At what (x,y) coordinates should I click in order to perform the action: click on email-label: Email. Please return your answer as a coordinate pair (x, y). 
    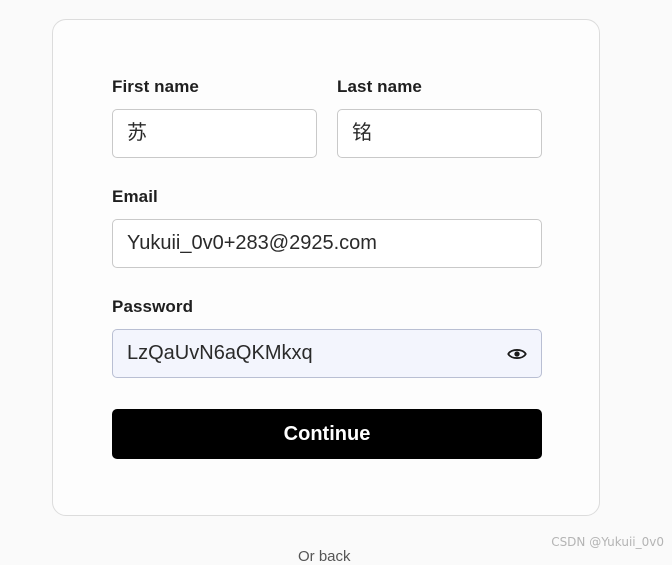
    Looking at the image, I should click on (135, 196).